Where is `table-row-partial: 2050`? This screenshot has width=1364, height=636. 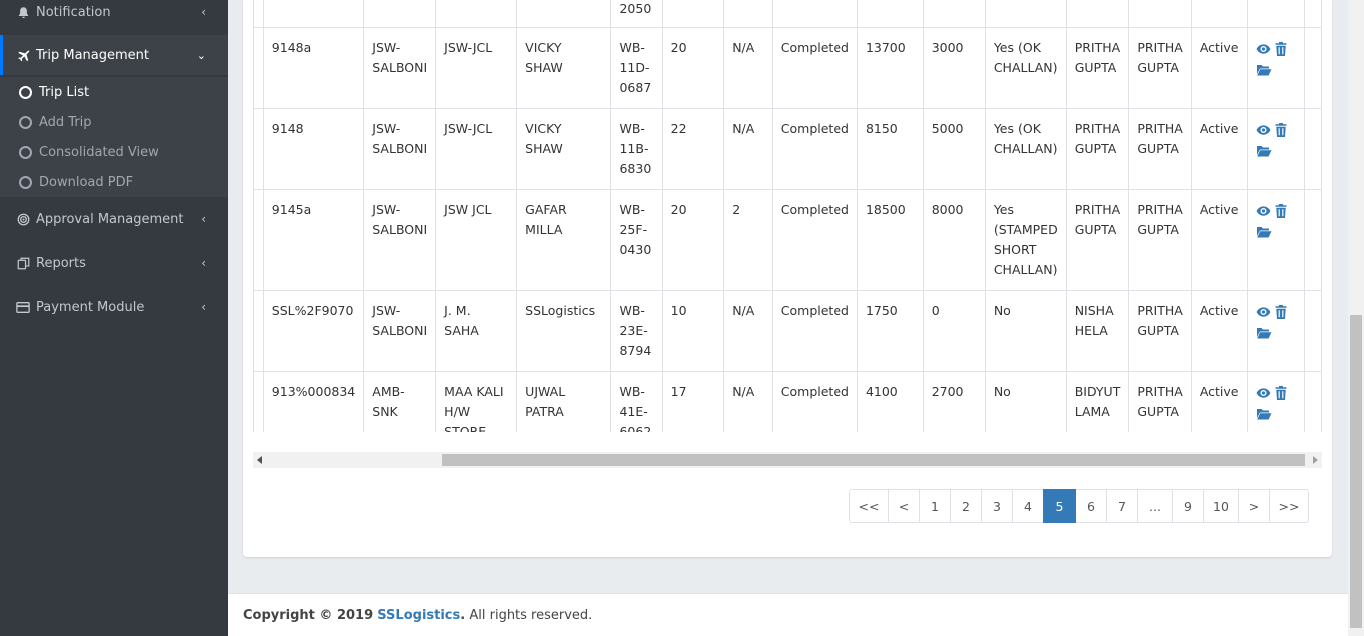 table-row-partial: 2050 is located at coordinates (787, 14).